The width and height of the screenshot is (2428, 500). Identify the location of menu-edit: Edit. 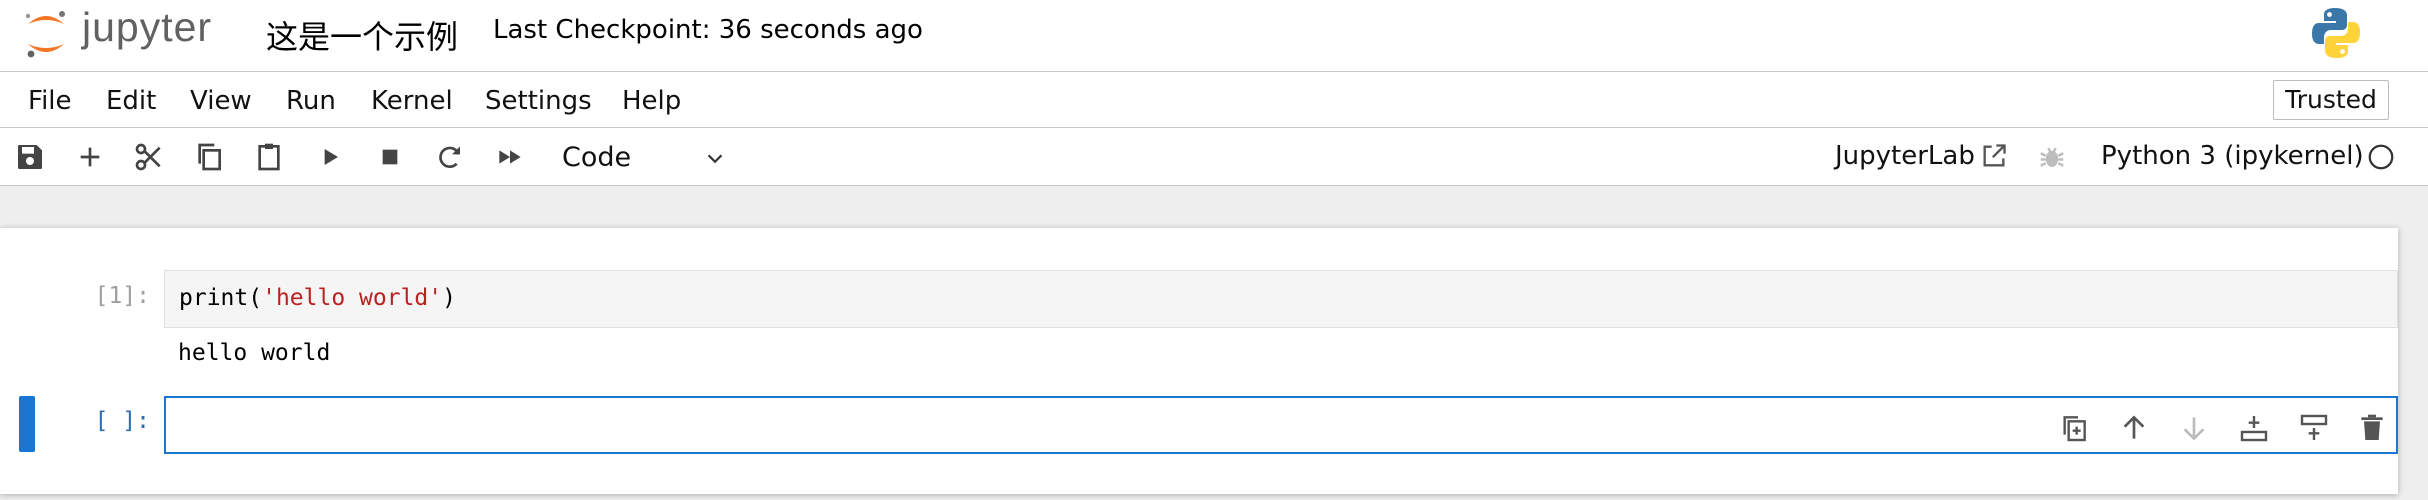
(131, 101).